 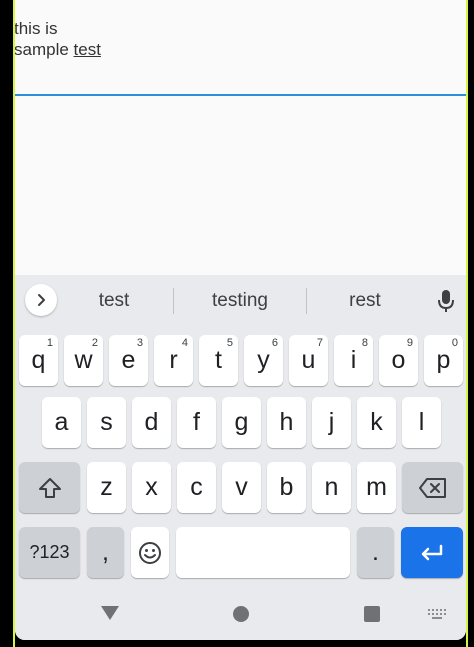 I want to click on suggestion-bar: test testing rest, so click(x=240, y=301).